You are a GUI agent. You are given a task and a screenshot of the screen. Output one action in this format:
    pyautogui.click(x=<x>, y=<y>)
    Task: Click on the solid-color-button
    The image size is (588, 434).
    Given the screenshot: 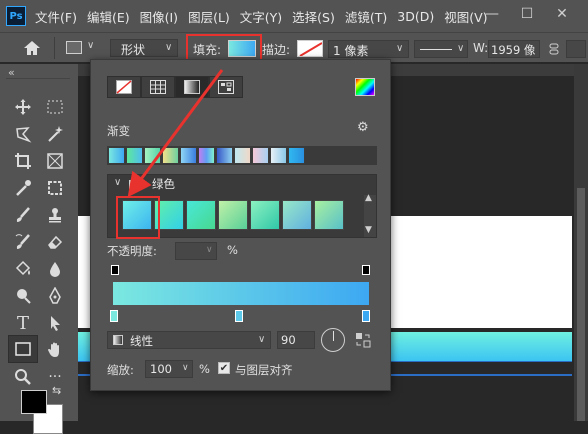 What is the action you would take?
    pyautogui.click(x=158, y=87)
    